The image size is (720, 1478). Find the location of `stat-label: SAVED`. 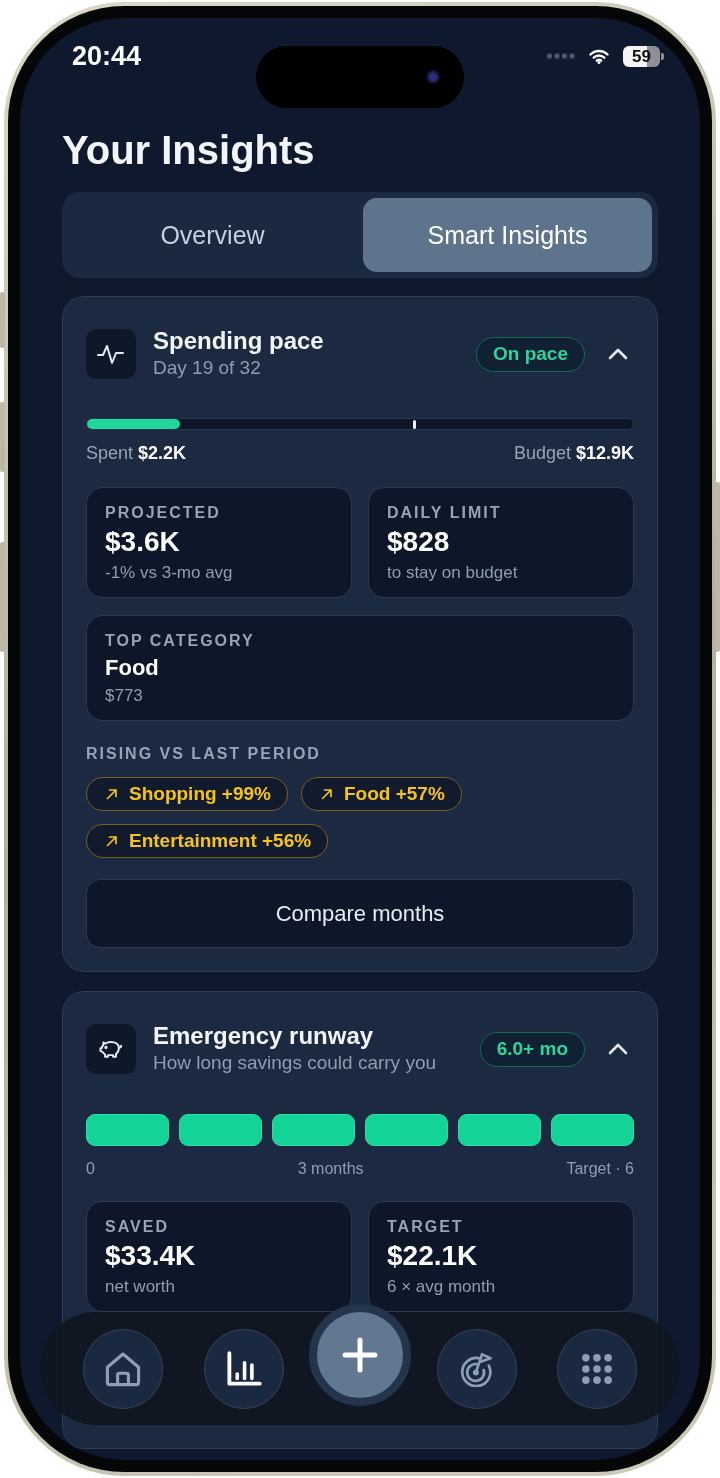

stat-label: SAVED is located at coordinates (137, 1227).